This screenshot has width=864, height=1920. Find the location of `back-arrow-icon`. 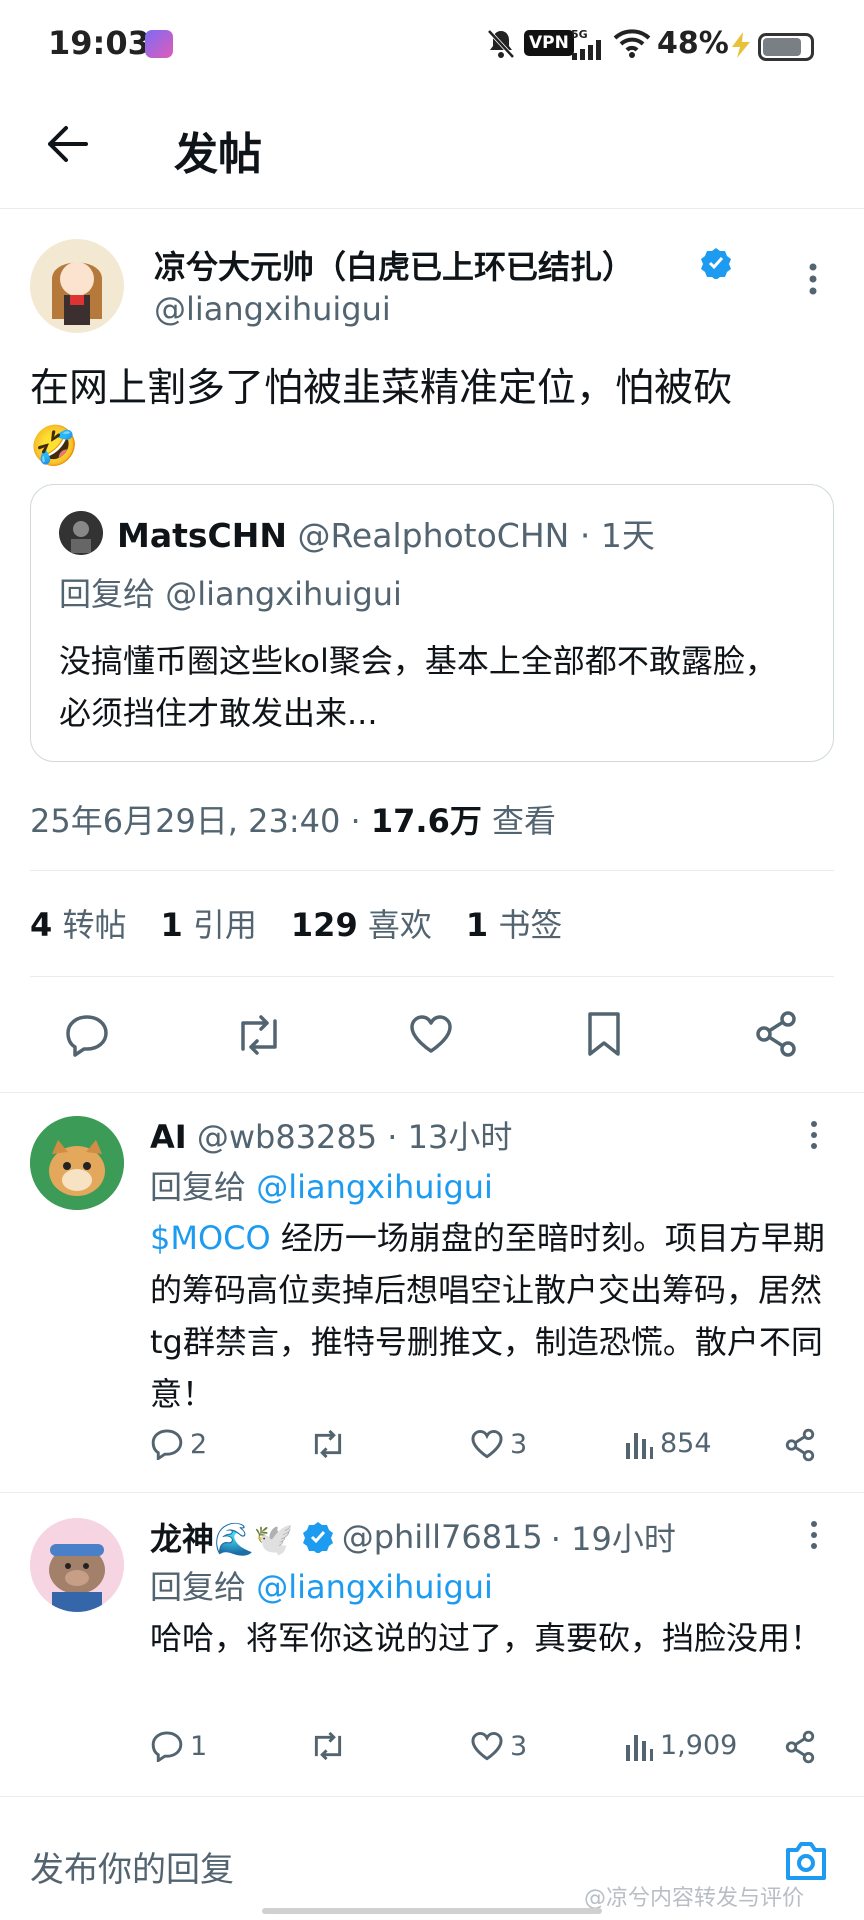

back-arrow-icon is located at coordinates (66, 144).